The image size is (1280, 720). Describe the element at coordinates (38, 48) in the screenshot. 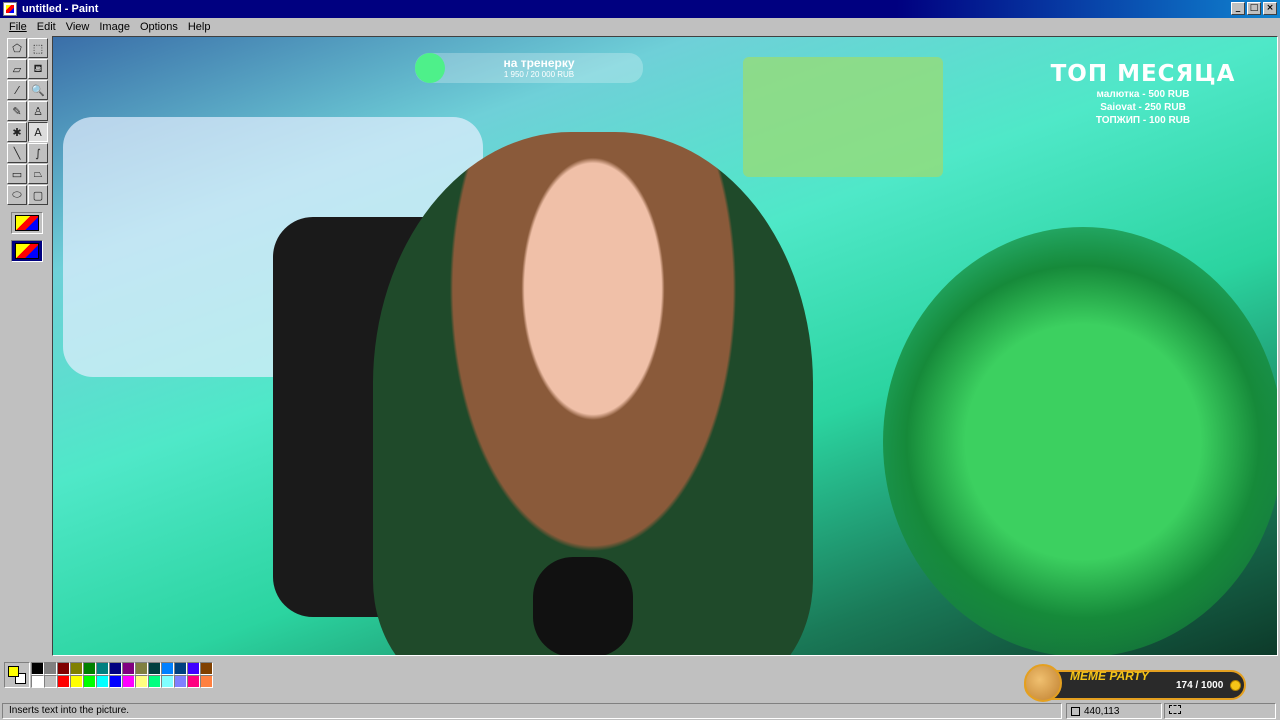

I see `select-icon: ⬚` at that location.